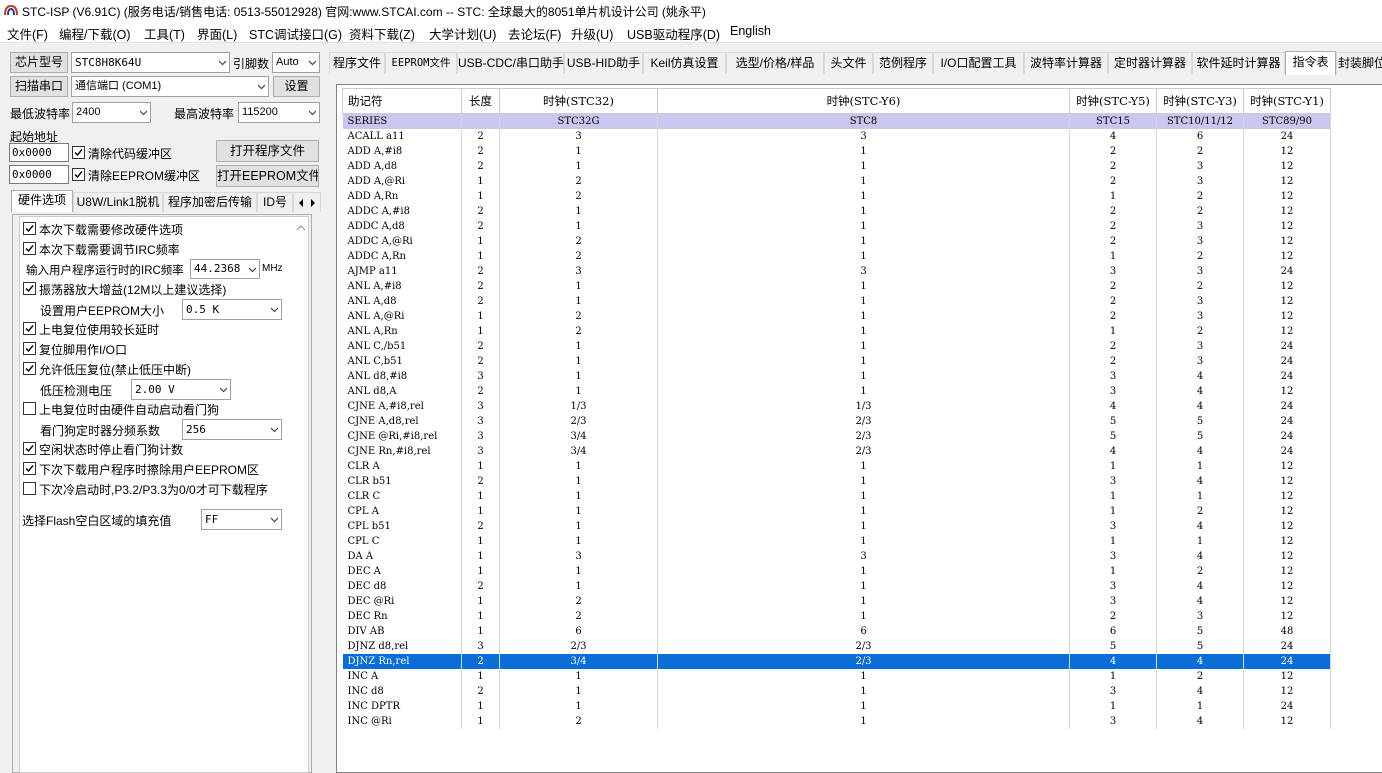 This screenshot has height=773, width=1382. I want to click on tab-instruction-table: 指令表, so click(1310, 63).